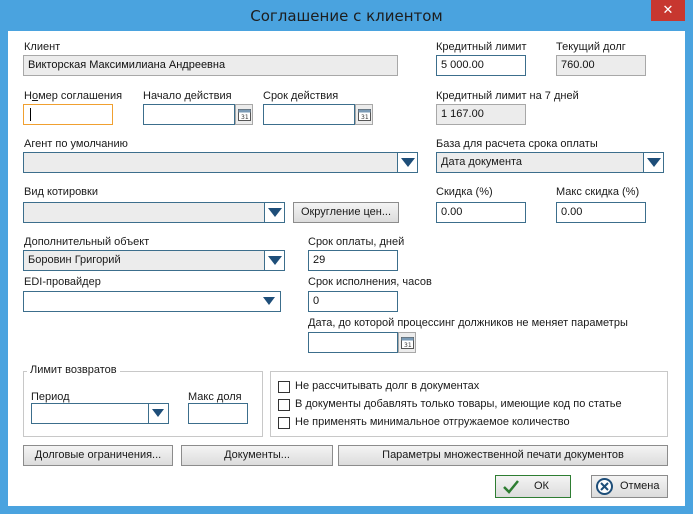 This screenshot has height=514, width=693. I want to click on default-agent-select, so click(220, 162).